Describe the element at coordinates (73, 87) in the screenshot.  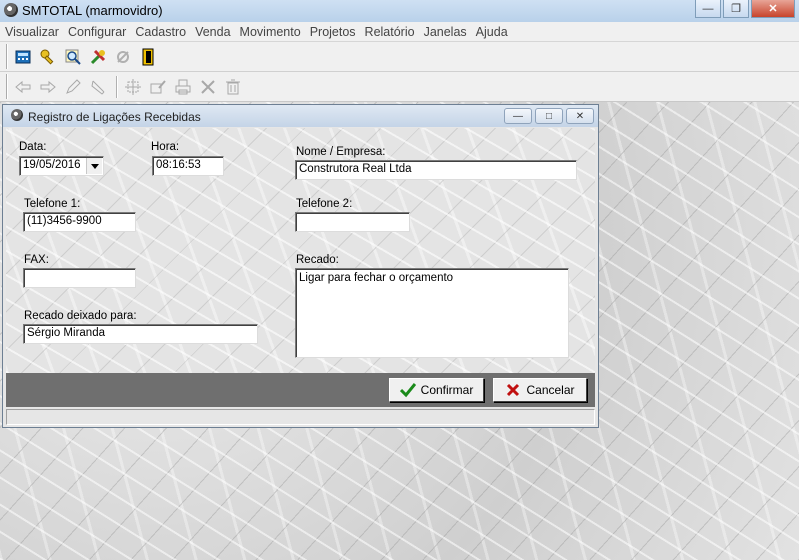
I see `pencil-icon` at that location.